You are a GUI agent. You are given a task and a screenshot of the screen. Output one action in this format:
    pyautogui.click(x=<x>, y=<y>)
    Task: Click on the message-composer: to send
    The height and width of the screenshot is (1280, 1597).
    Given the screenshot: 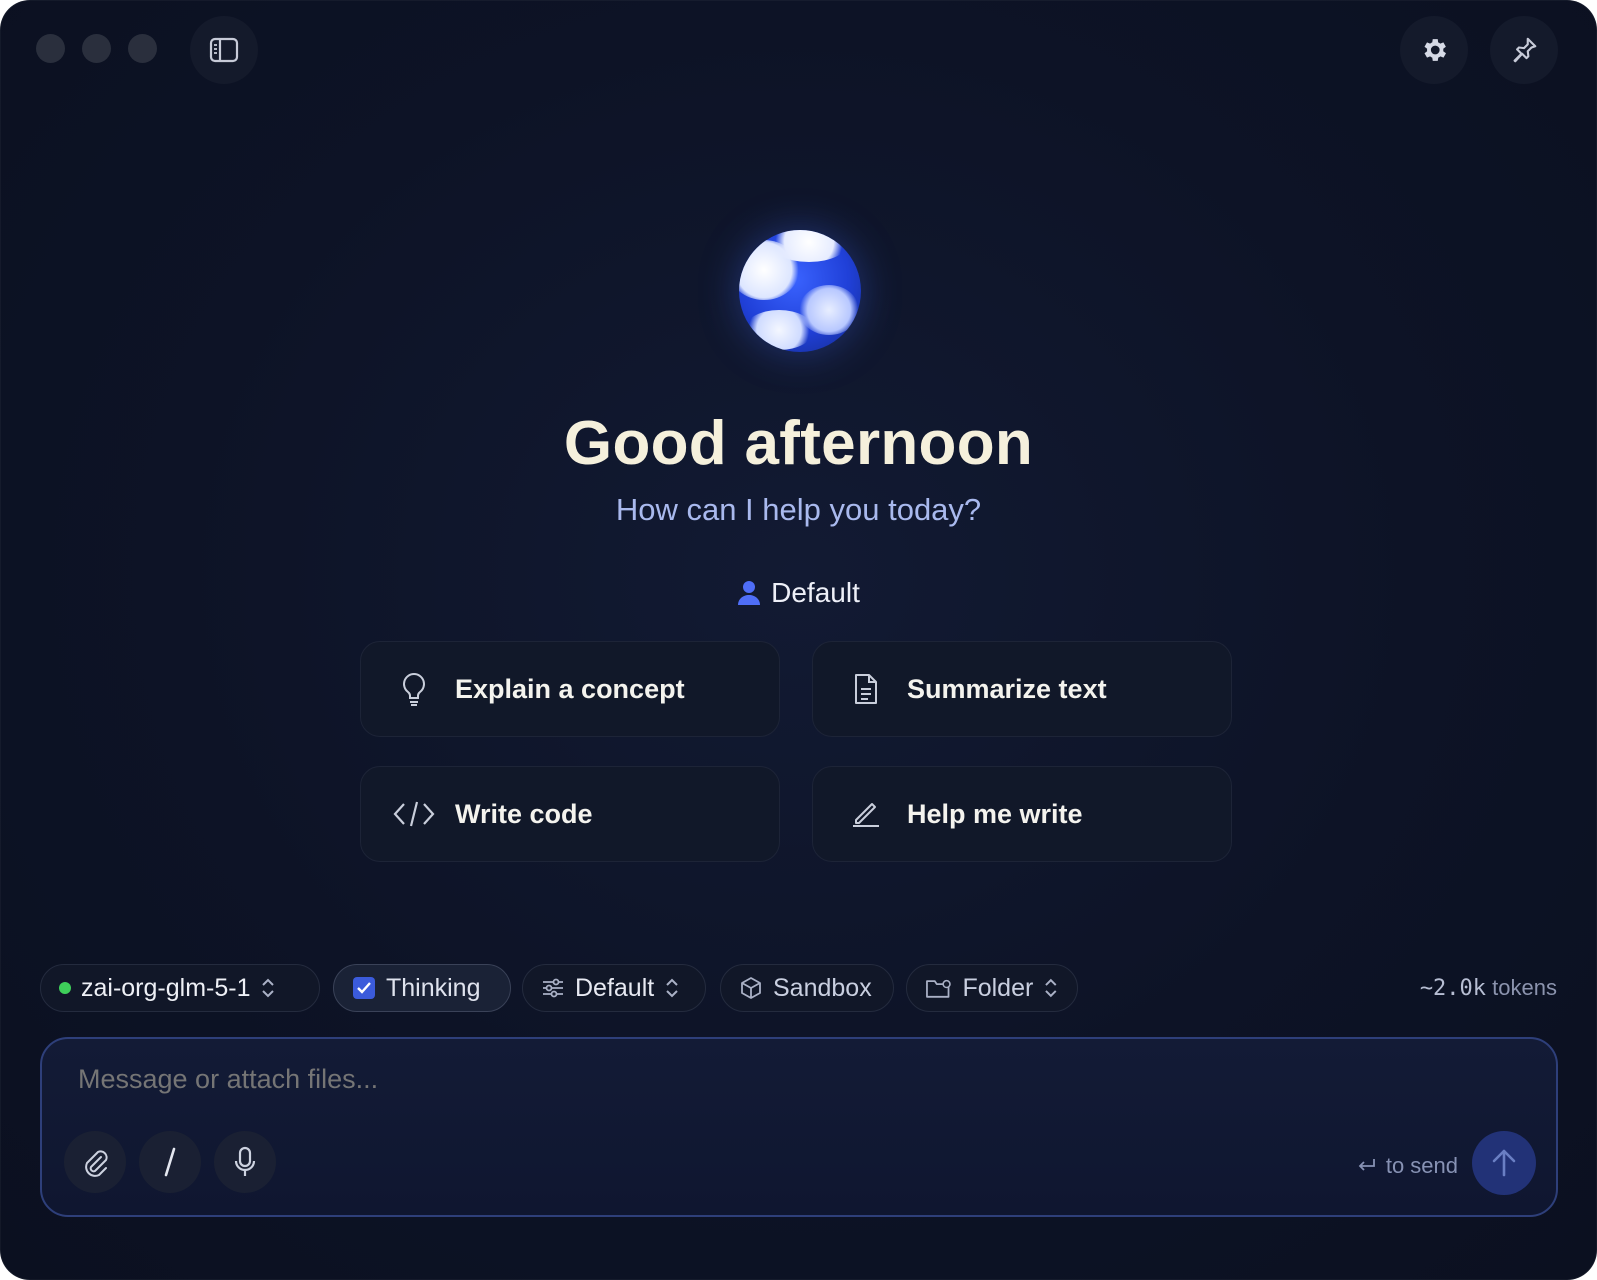 What is the action you would take?
    pyautogui.click(x=799, y=1127)
    